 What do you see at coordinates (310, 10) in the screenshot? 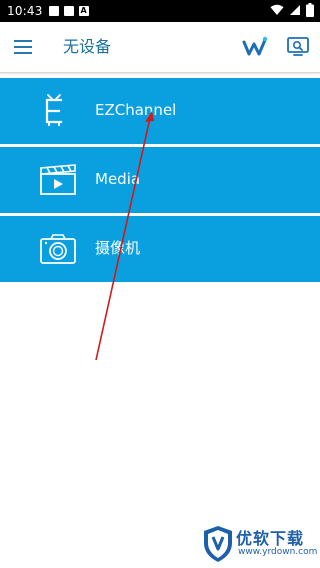
I see `battery-icon` at bounding box center [310, 10].